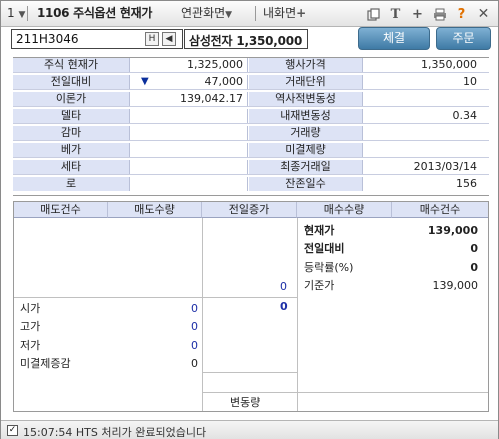 The width and height of the screenshot is (499, 439). Describe the element at coordinates (169, 39) in the screenshot. I see `search-dropdown-button: ◀` at that location.